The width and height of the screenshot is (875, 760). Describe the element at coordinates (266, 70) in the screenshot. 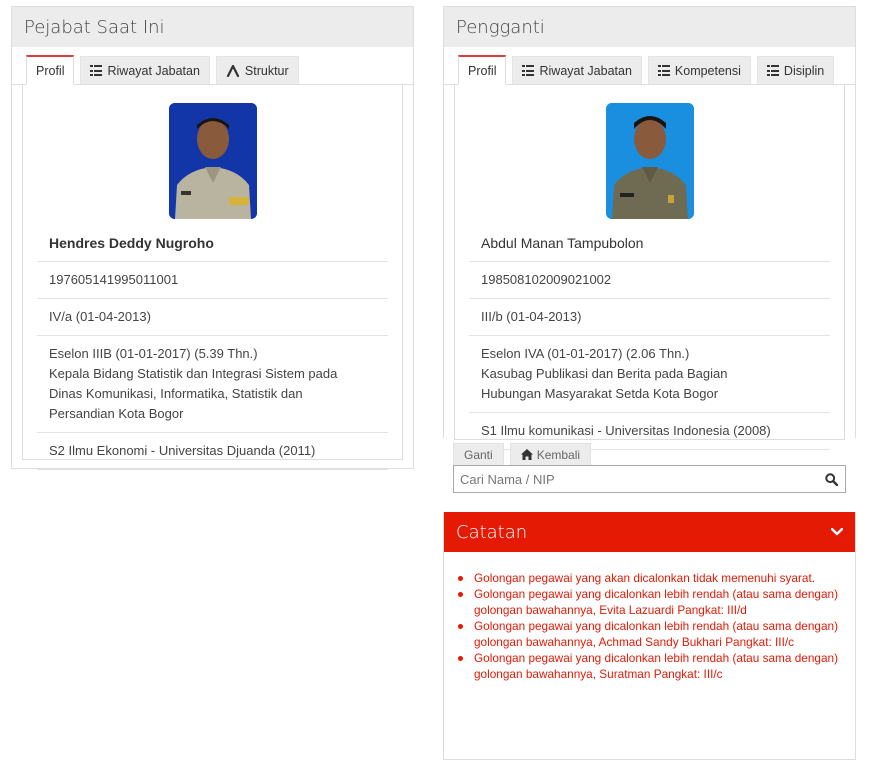

I see `tab-label: Struktur` at that location.